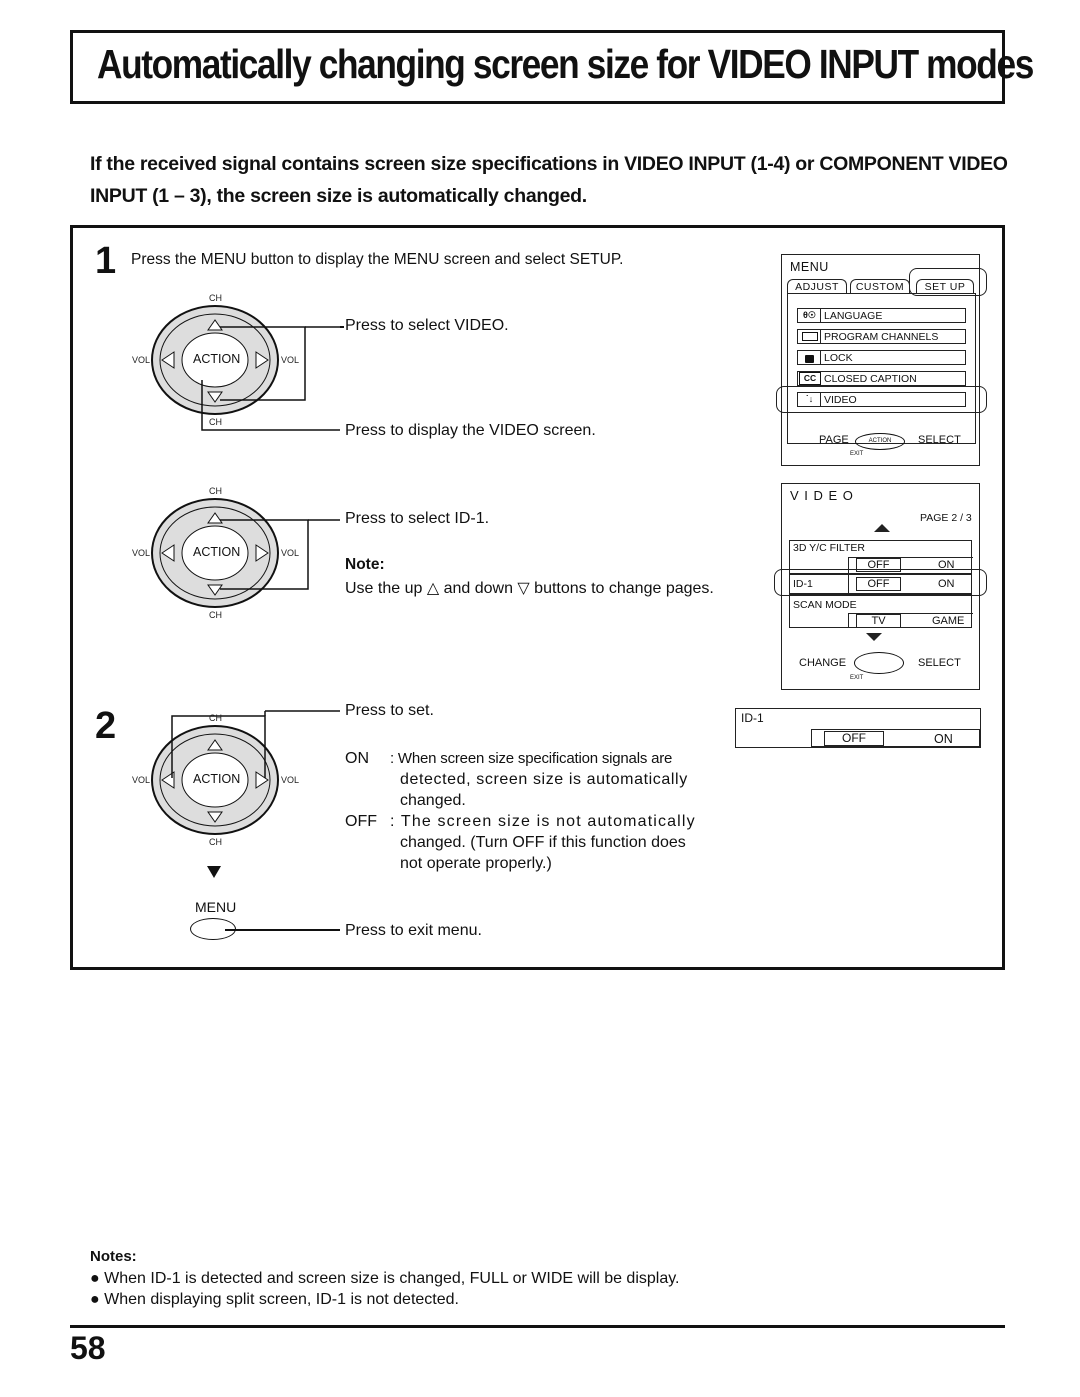  Describe the element at coordinates (365, 564) in the screenshot. I see `note-title: Note:` at that location.